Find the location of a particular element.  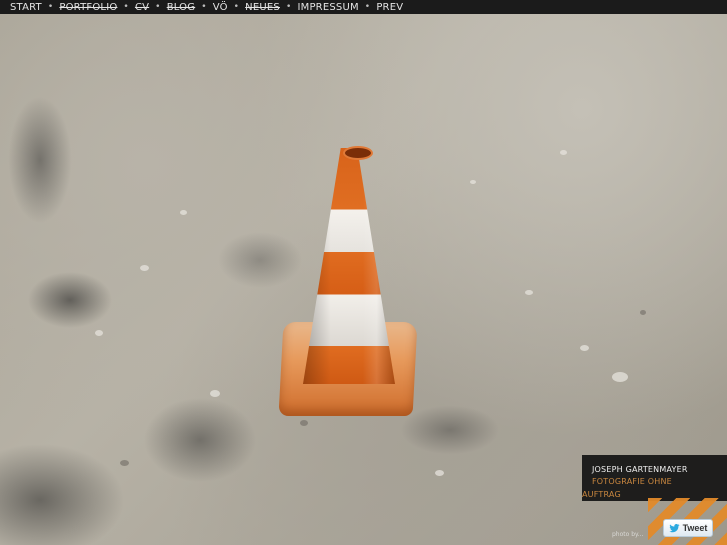

nav-item-portfolio: PORTFOLIO is located at coordinates (88, 7).